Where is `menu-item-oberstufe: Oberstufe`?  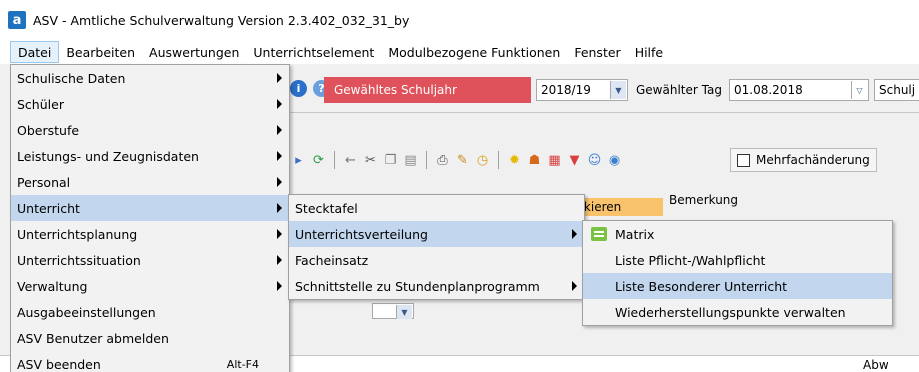 menu-item-oberstufe: Oberstufe is located at coordinates (150, 130).